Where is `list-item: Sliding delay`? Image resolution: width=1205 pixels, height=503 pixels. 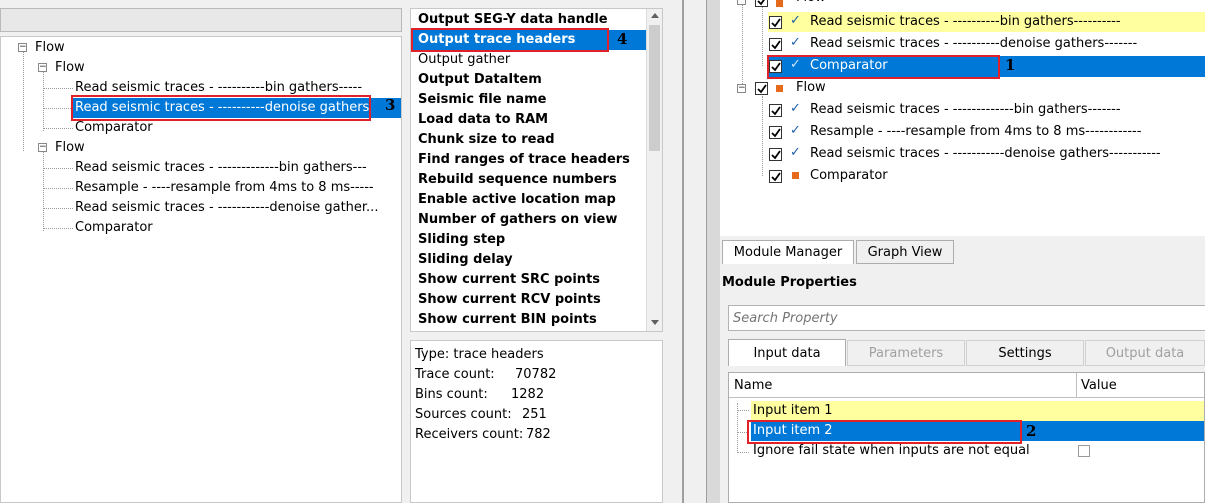 list-item: Sliding delay is located at coordinates (465, 260).